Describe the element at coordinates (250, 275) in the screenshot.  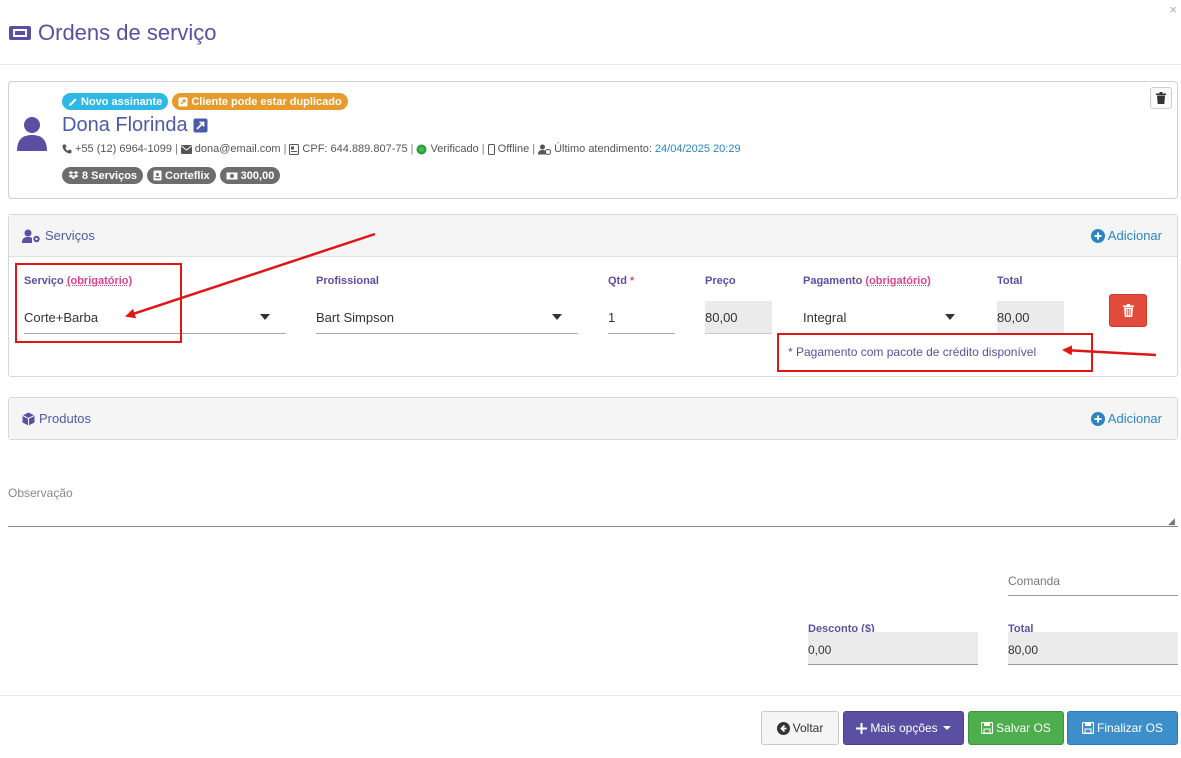
I see `annotation-arrow-service` at that location.